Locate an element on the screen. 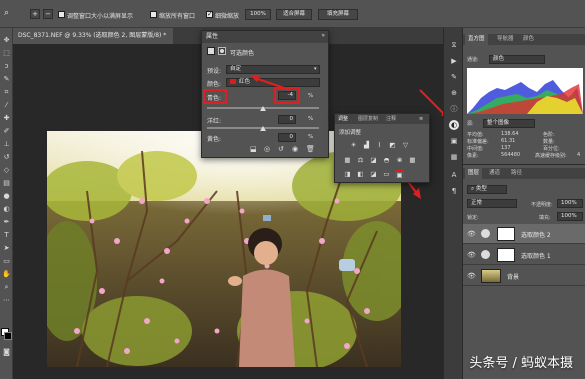 The height and width of the screenshot is (379, 585). black-white-icon: ◓ is located at coordinates (386, 160).